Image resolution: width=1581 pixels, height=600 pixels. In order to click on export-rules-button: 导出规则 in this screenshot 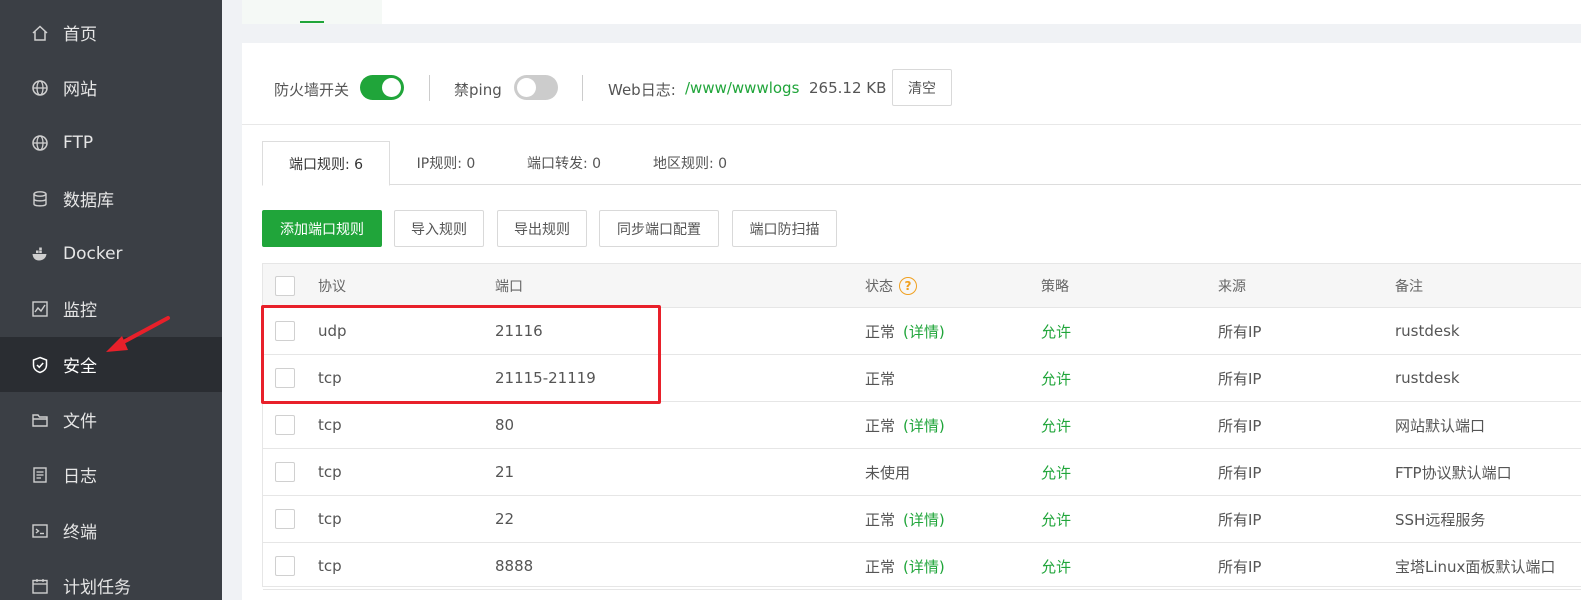, I will do `click(542, 228)`.